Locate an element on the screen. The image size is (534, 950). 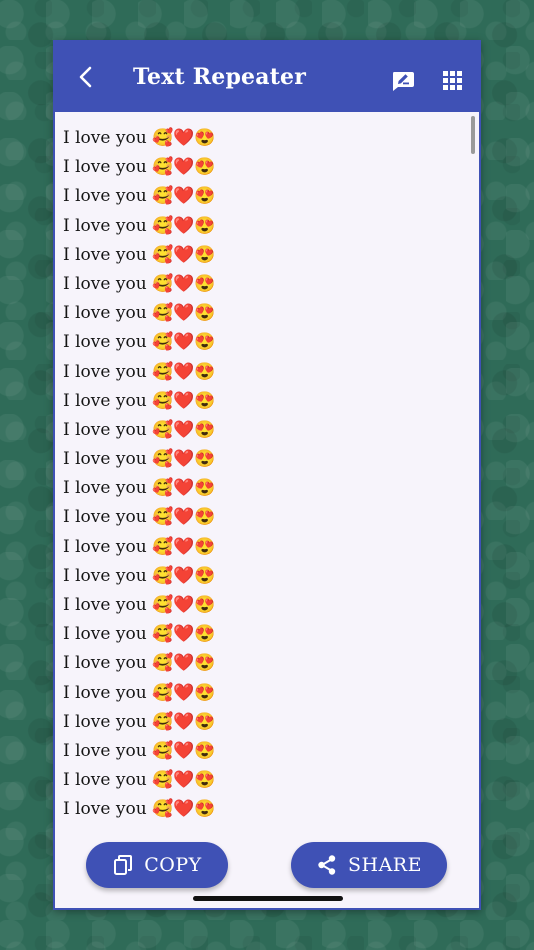
share-button: SHARE is located at coordinates (369, 865).